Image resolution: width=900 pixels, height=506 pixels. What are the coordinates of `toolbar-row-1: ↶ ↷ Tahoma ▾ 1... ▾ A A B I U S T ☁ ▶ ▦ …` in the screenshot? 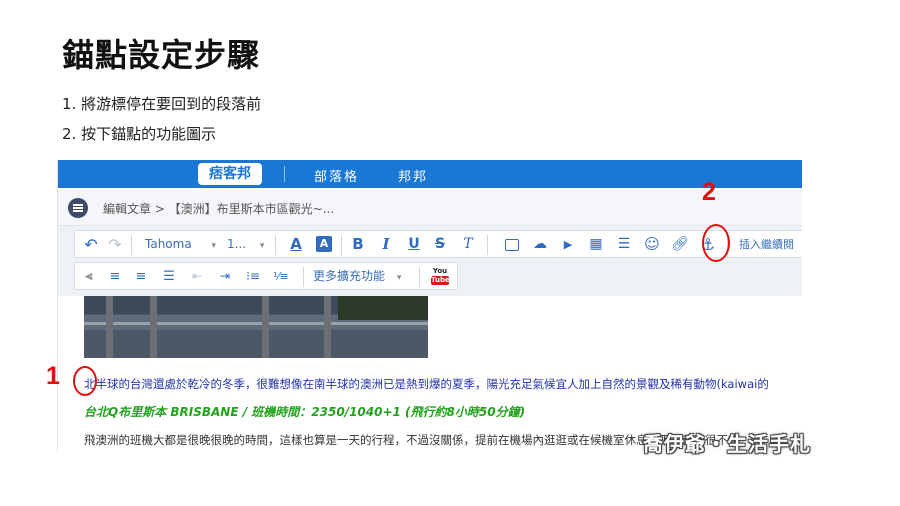 It's located at (438, 244).